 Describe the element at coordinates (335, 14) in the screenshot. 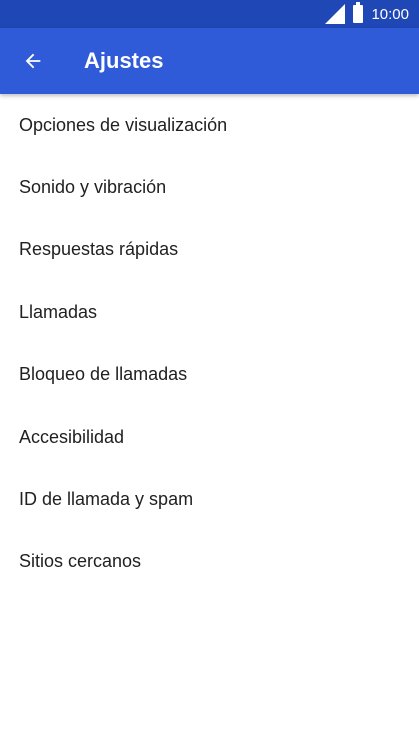

I see `signal-icon` at that location.